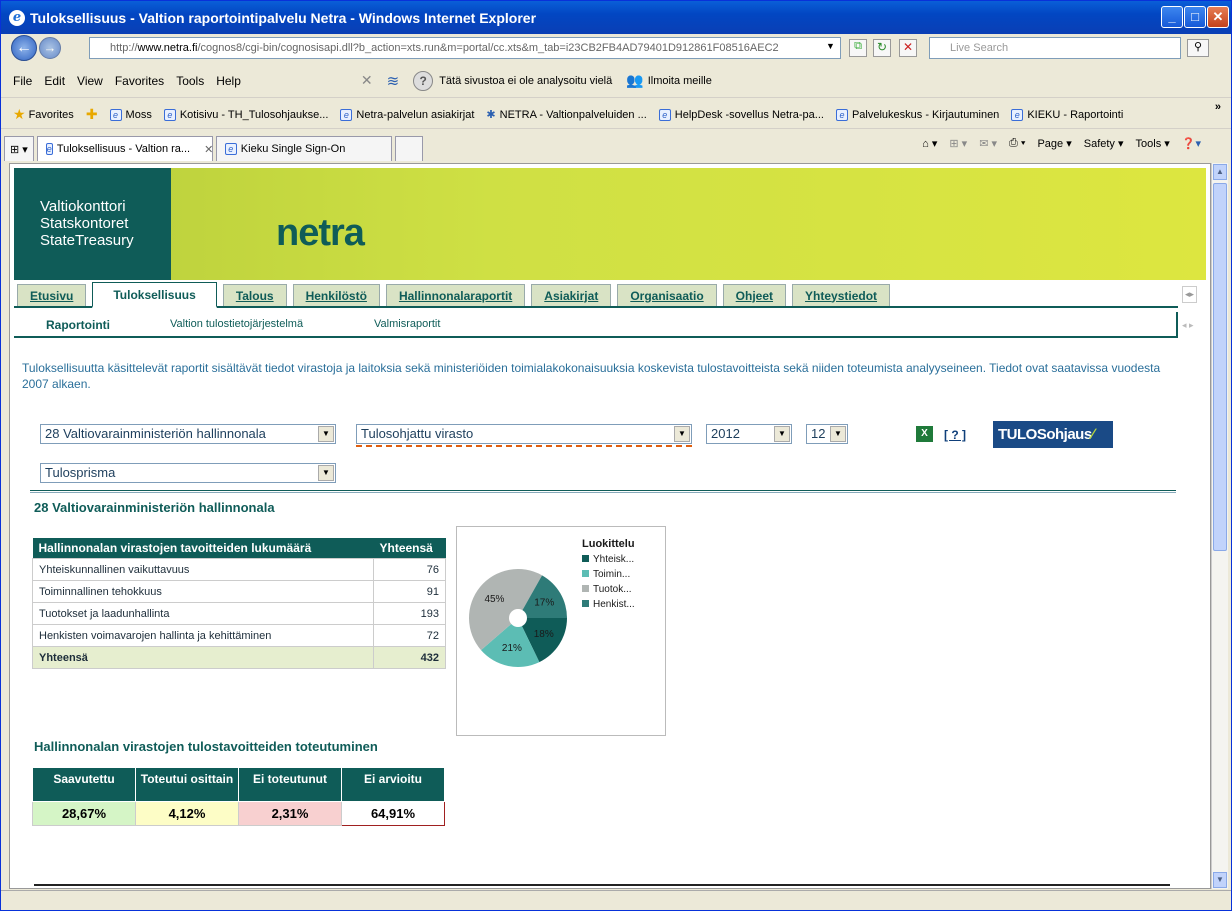 Image resolution: width=1232 pixels, height=911 pixels. I want to click on scroll-thumb, so click(1220, 367).